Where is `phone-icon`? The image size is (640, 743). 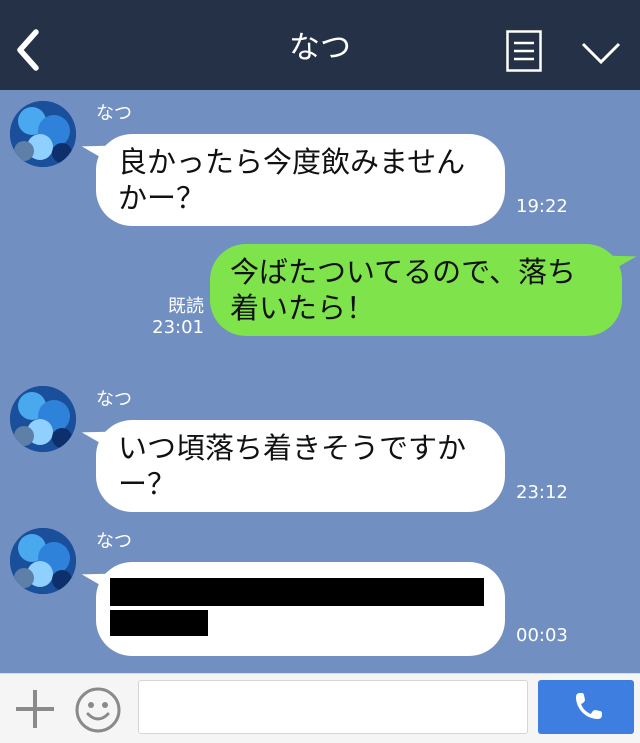
phone-icon is located at coordinates (589, 706).